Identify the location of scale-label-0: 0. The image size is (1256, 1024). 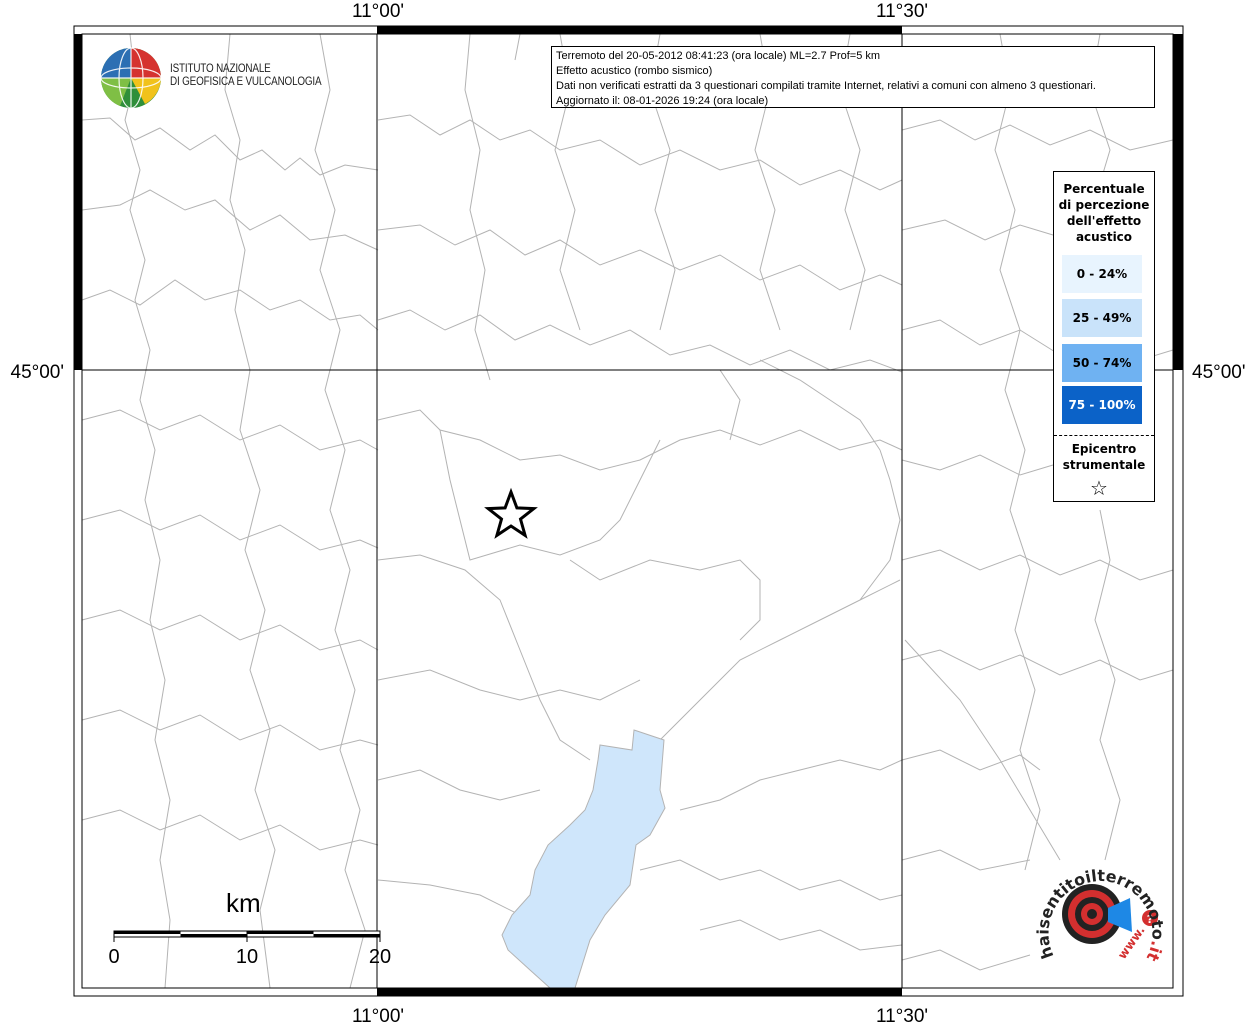
(113, 957).